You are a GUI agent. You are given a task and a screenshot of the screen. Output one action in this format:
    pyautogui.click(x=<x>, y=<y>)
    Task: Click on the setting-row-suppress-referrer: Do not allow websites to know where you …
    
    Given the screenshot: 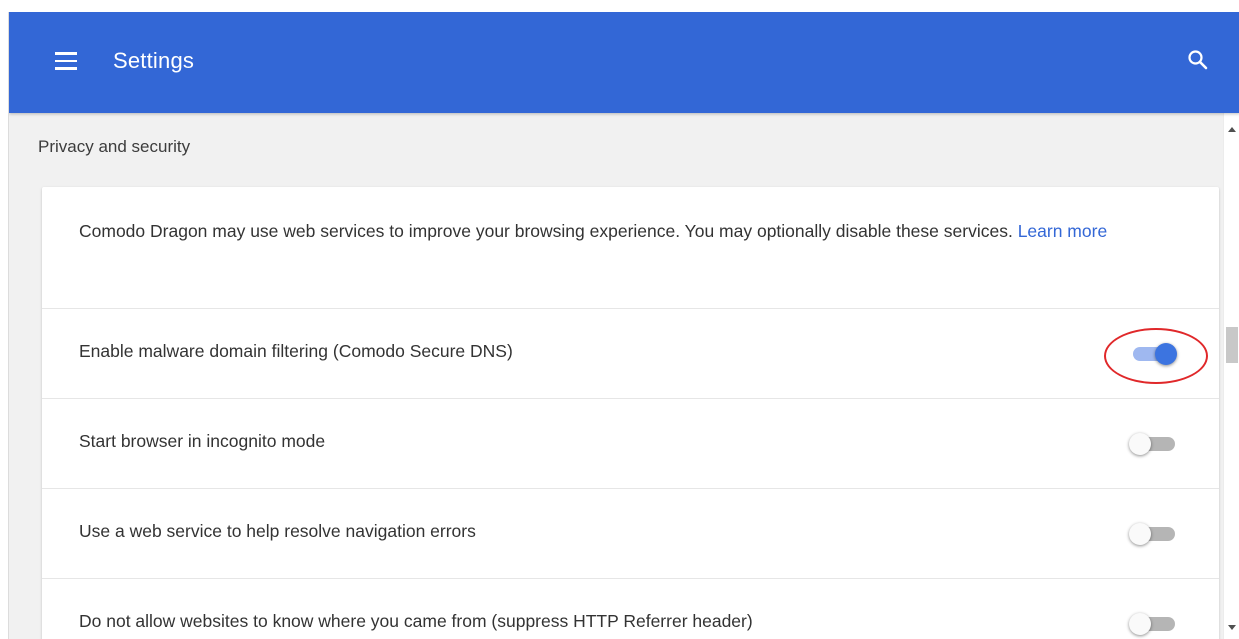 What is the action you would take?
    pyautogui.click(x=630, y=608)
    